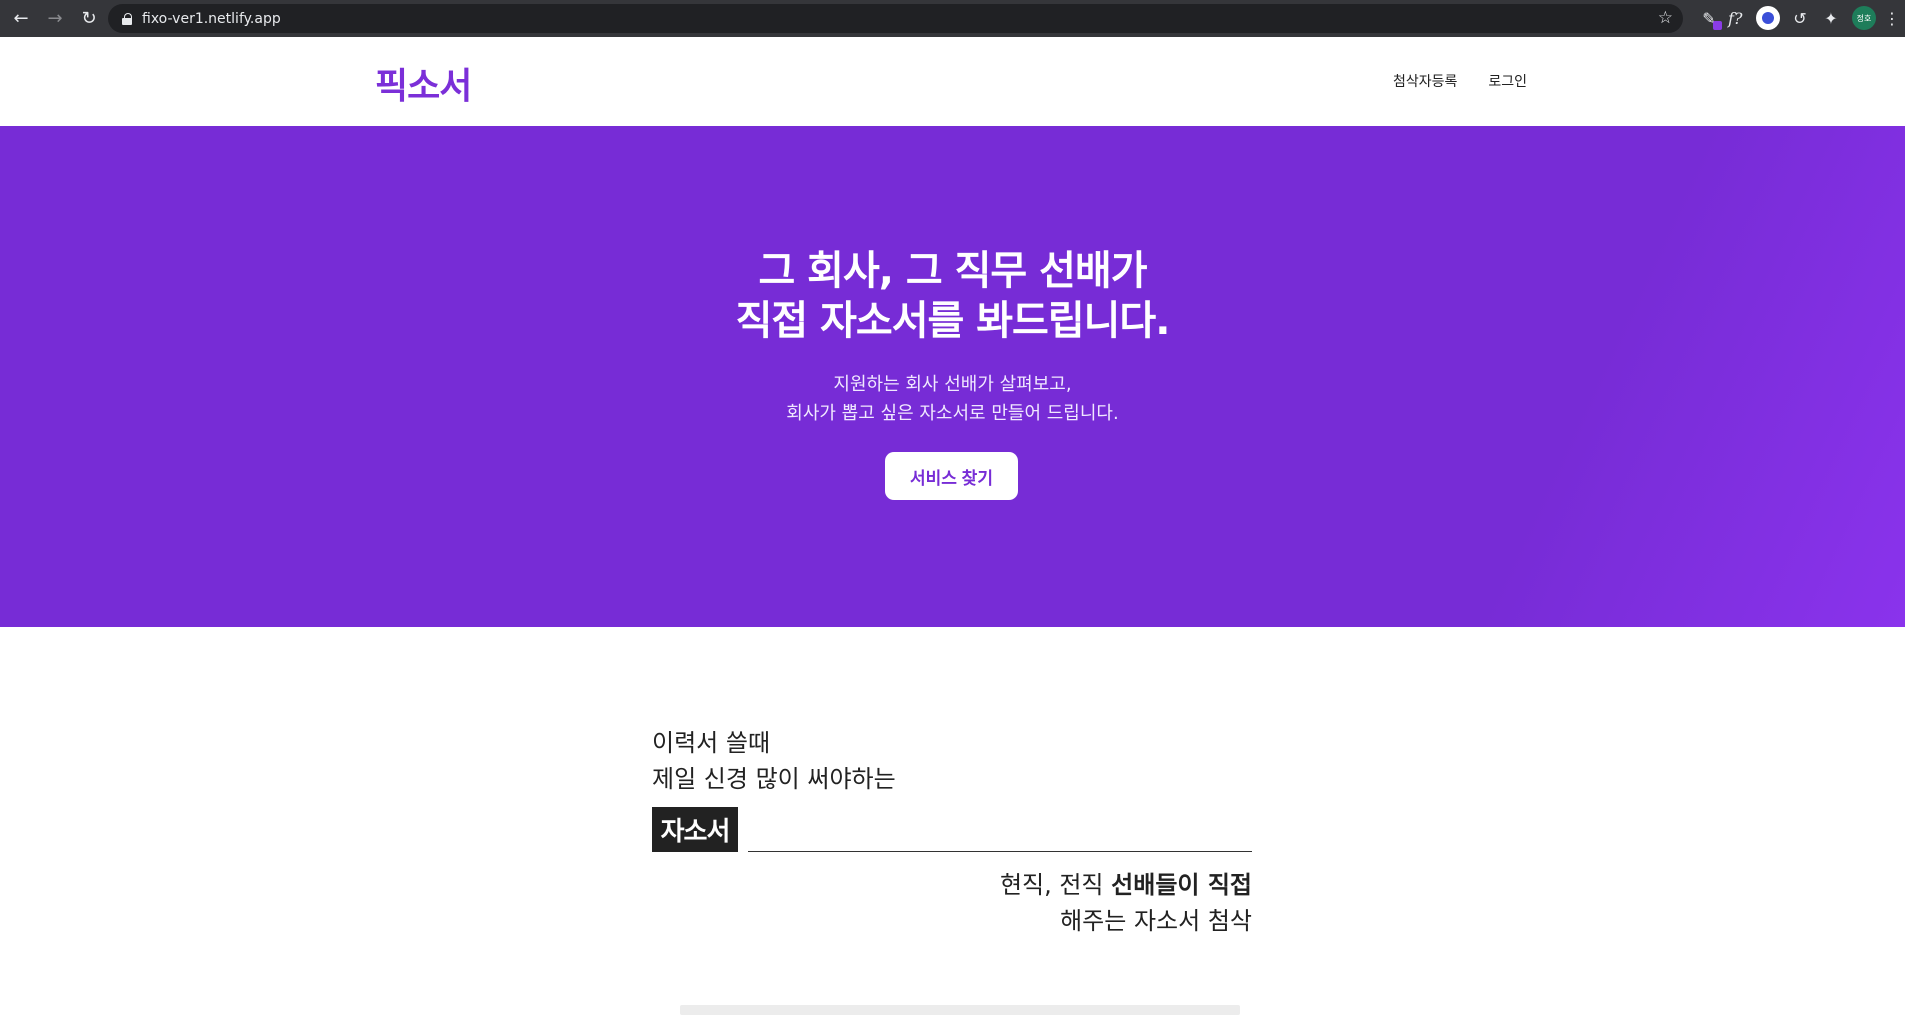 The width and height of the screenshot is (1905, 1015). I want to click on site-header: 픽소서 첨삭자등록 로그인, so click(952, 81).